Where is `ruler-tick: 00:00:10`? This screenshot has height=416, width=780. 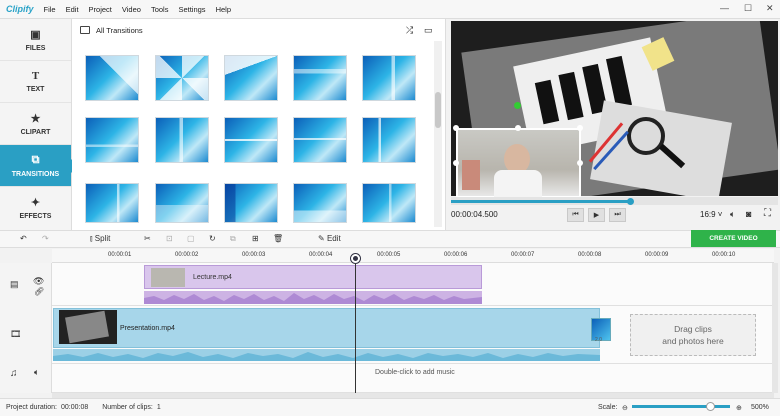
ruler-tick: 00:00:10 is located at coordinates (724, 255).